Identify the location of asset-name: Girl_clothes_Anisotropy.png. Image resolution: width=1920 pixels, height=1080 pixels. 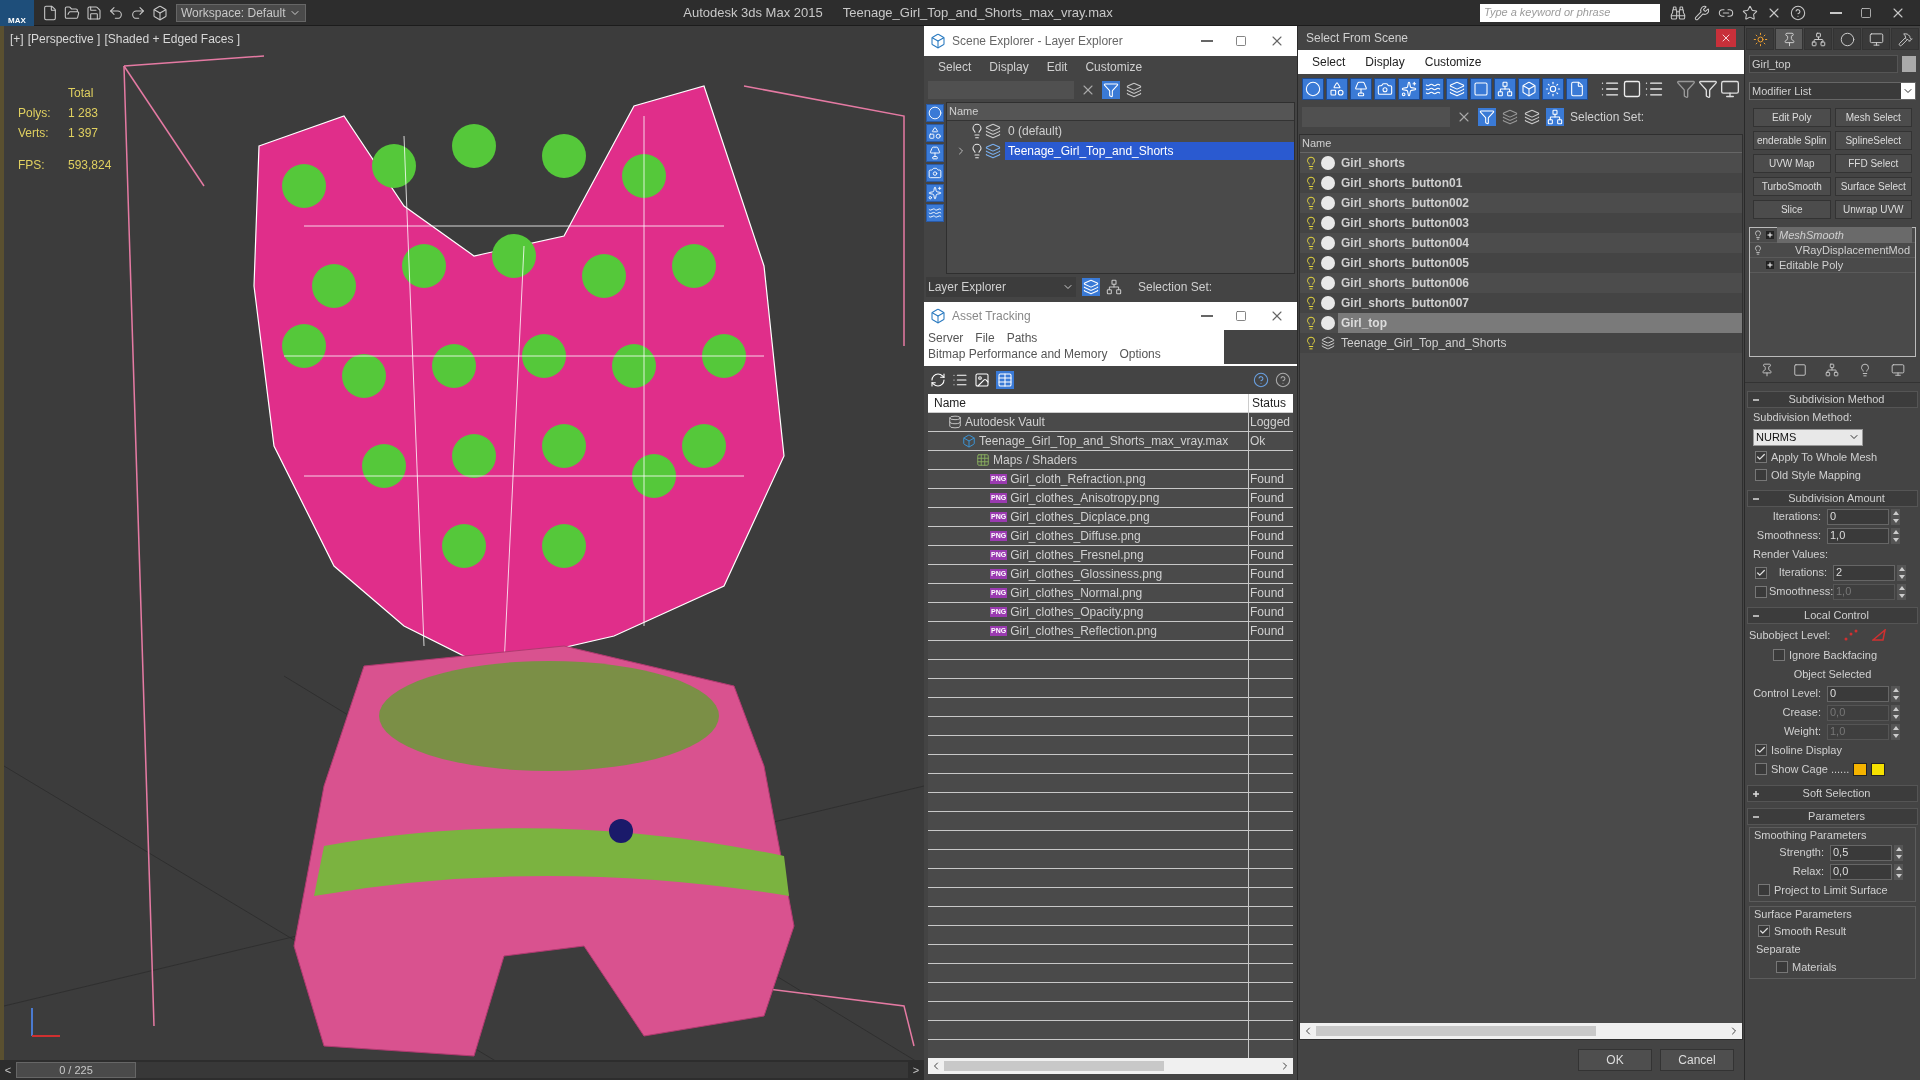
(1085, 498).